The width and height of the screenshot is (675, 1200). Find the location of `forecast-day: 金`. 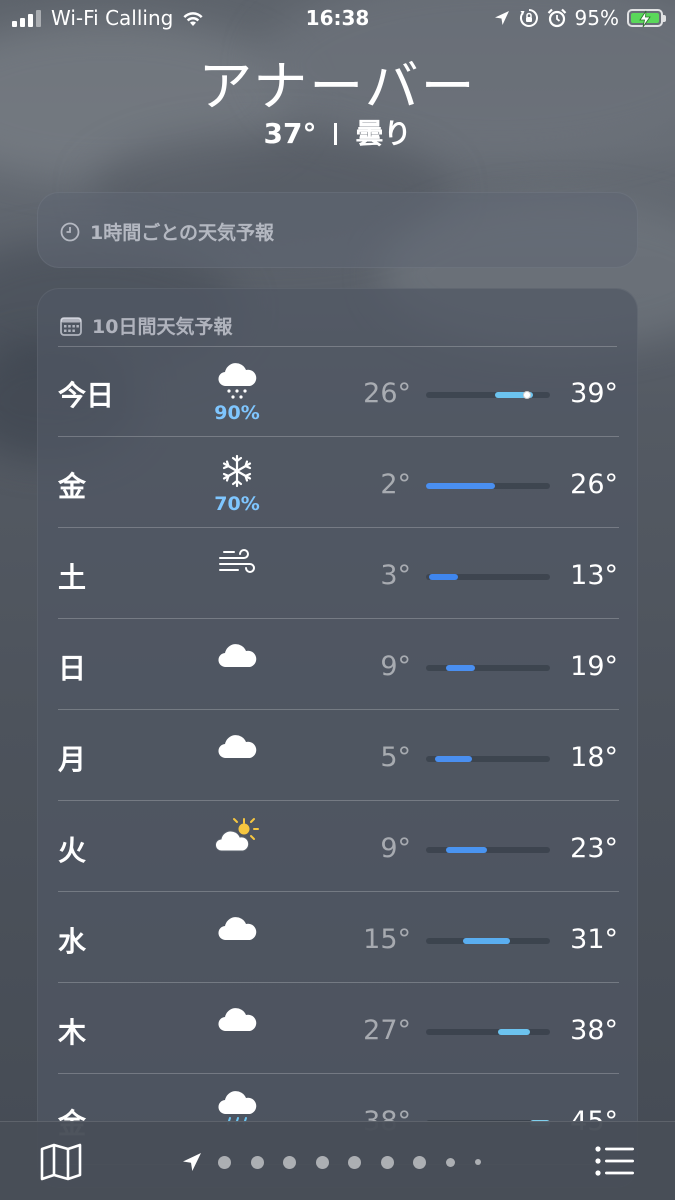

forecast-day: 金 is located at coordinates (72, 486).